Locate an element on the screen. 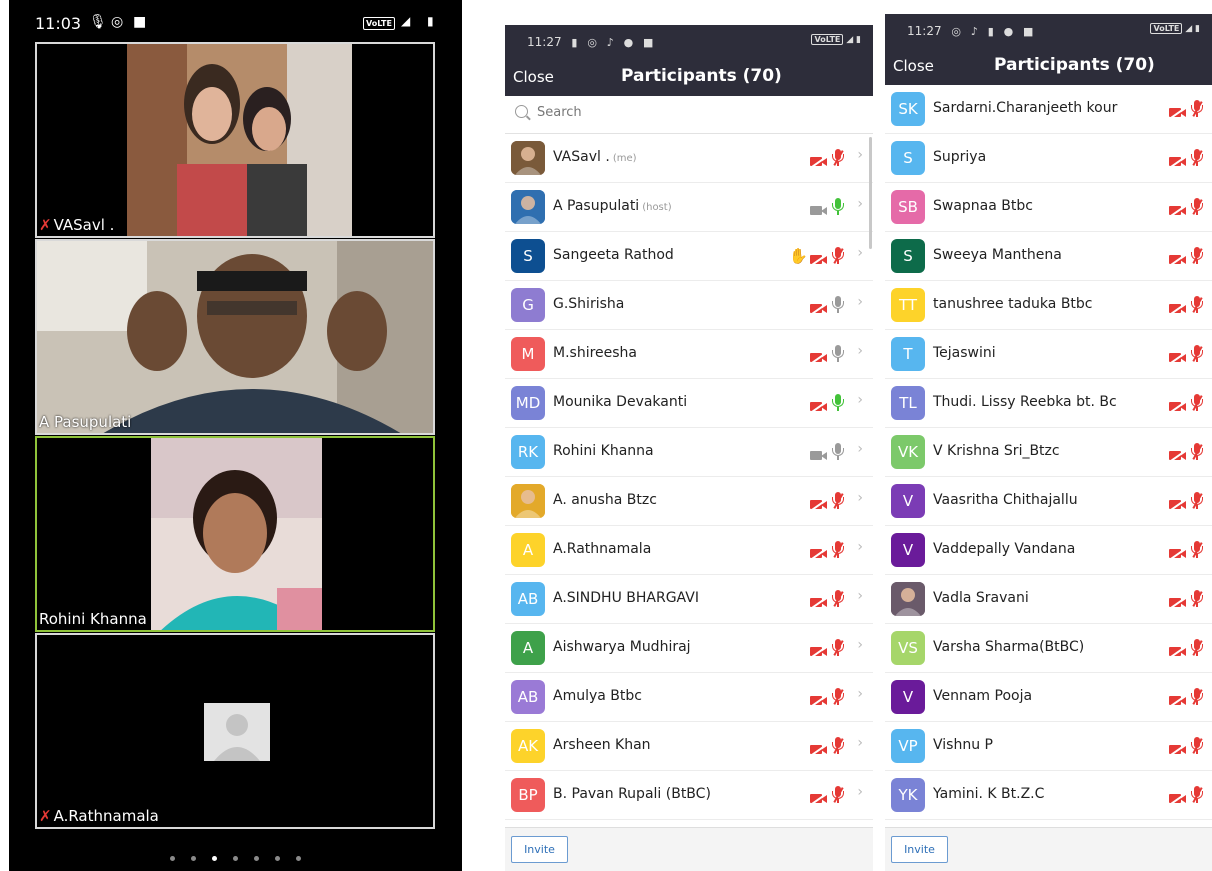  scrollbar is located at coordinates (870, 193).